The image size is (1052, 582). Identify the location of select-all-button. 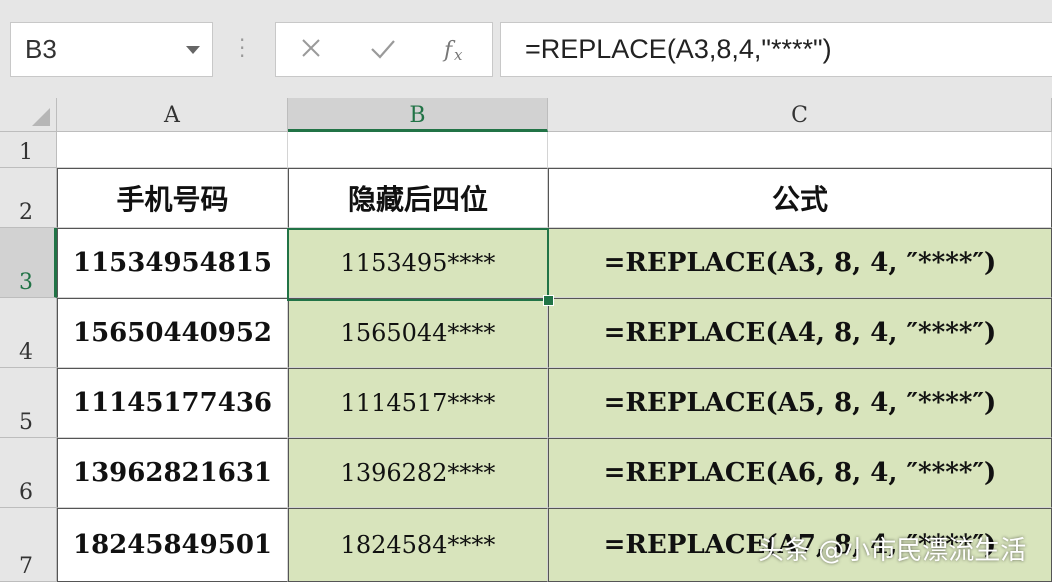
(28, 115).